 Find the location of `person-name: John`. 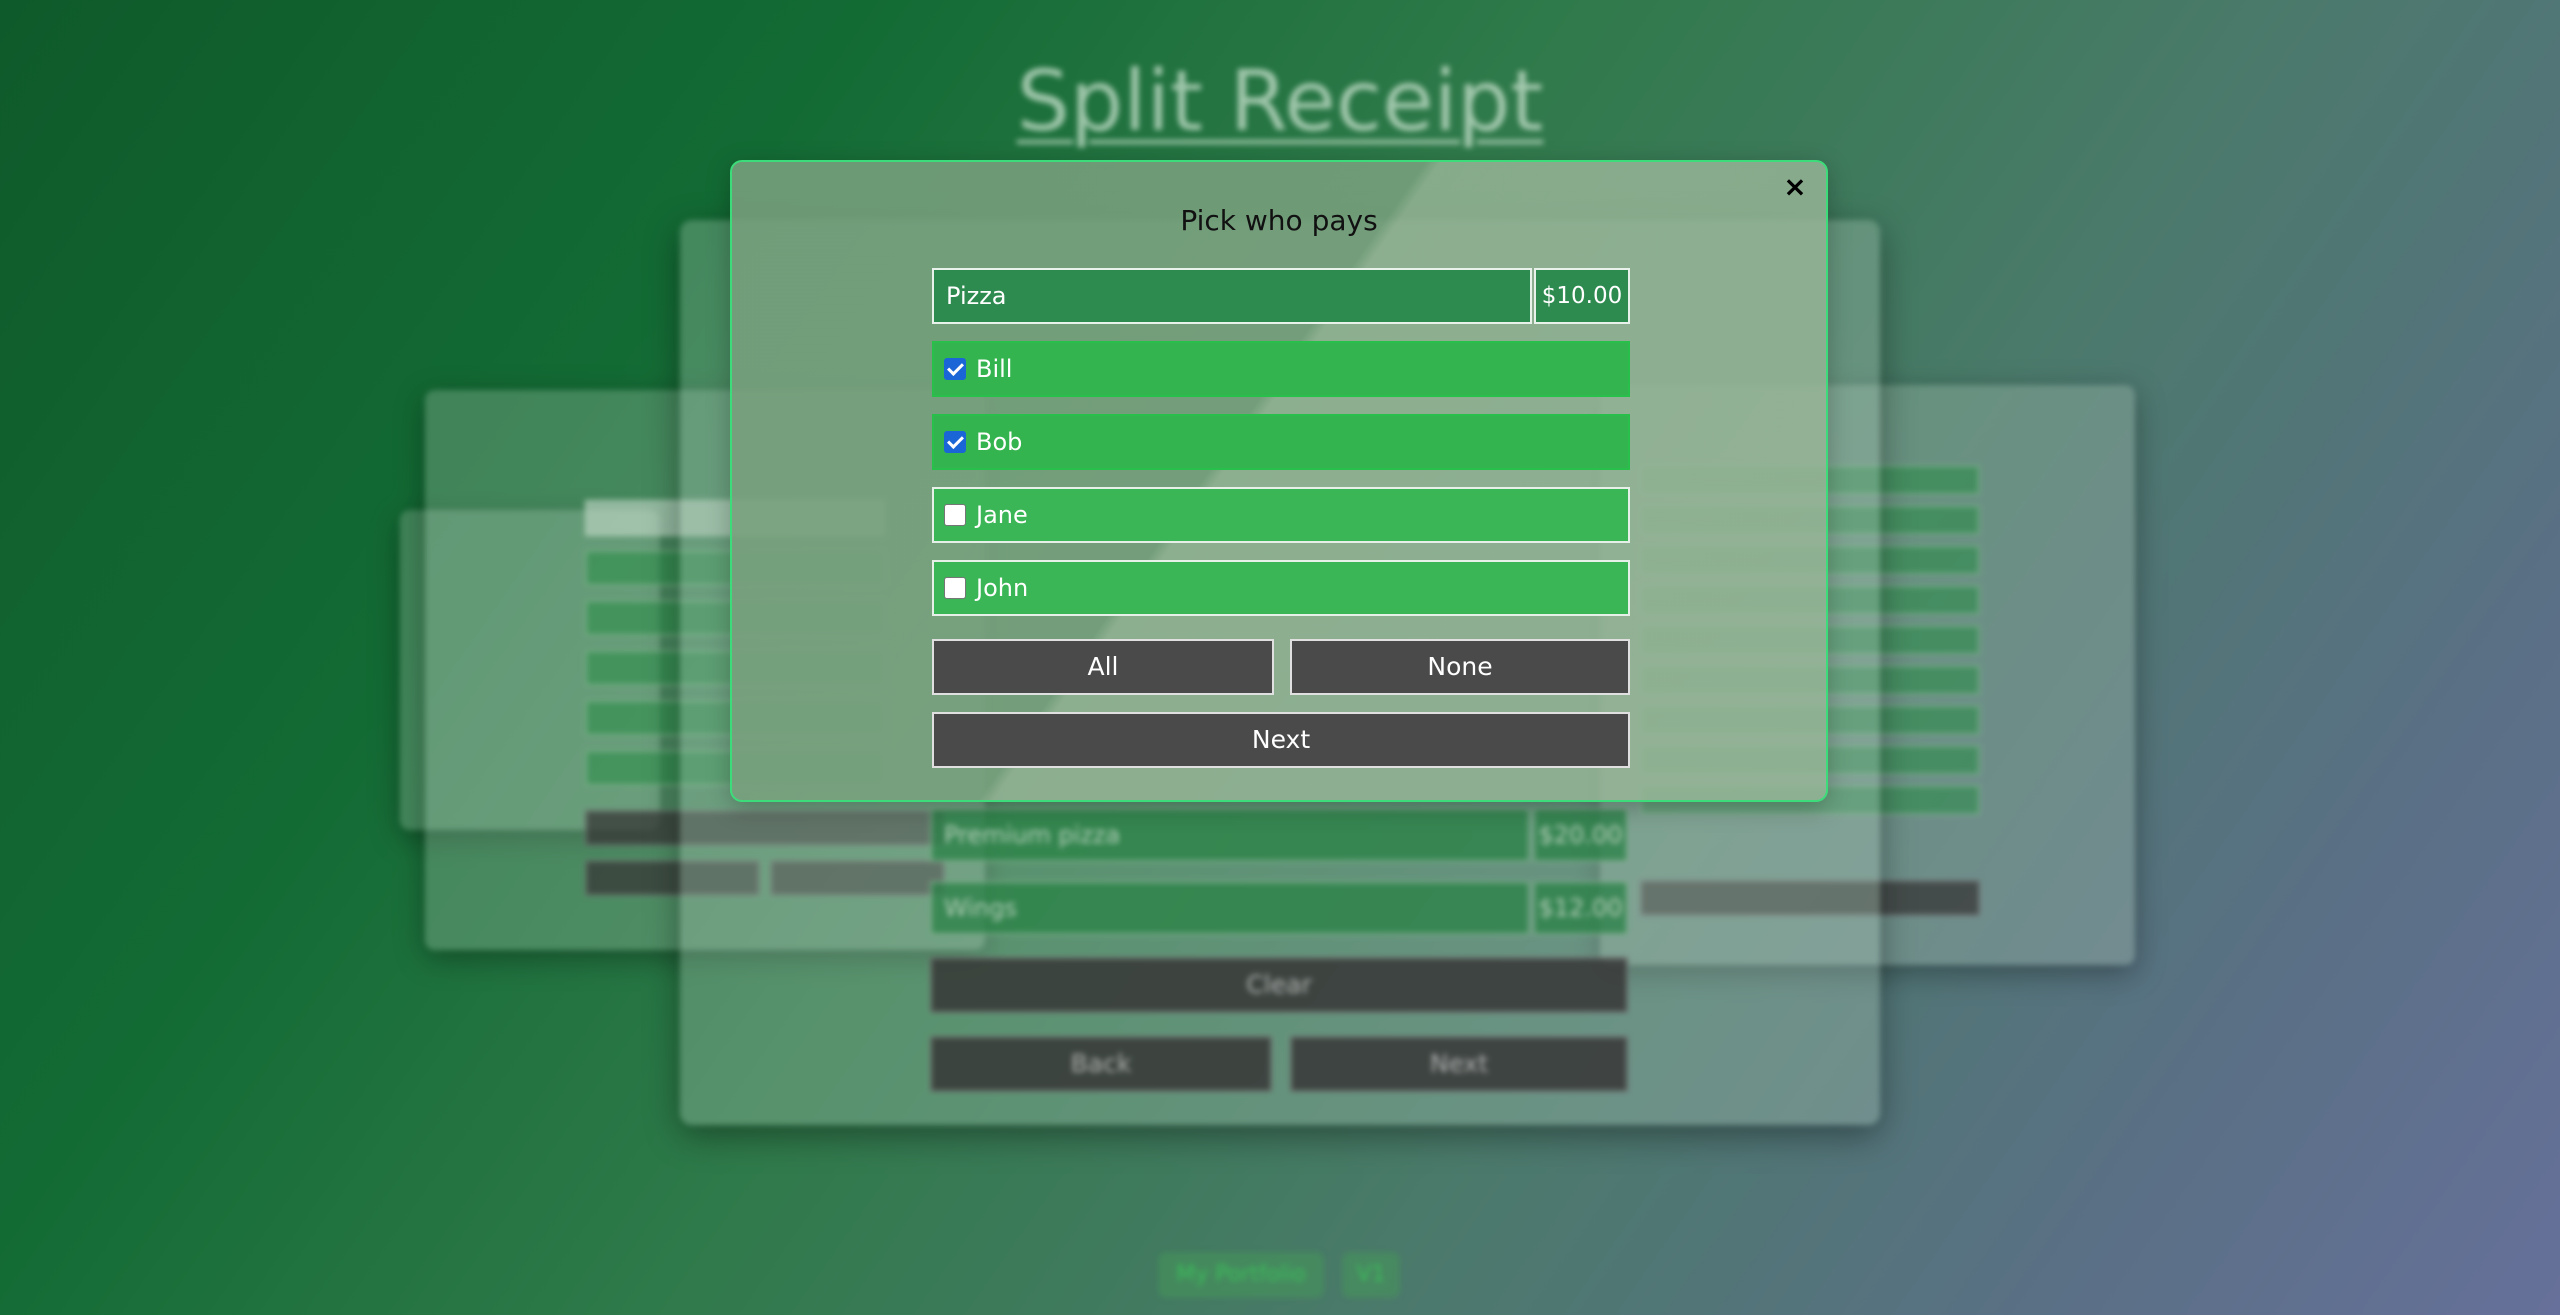

person-name: John is located at coordinates (1002, 588).